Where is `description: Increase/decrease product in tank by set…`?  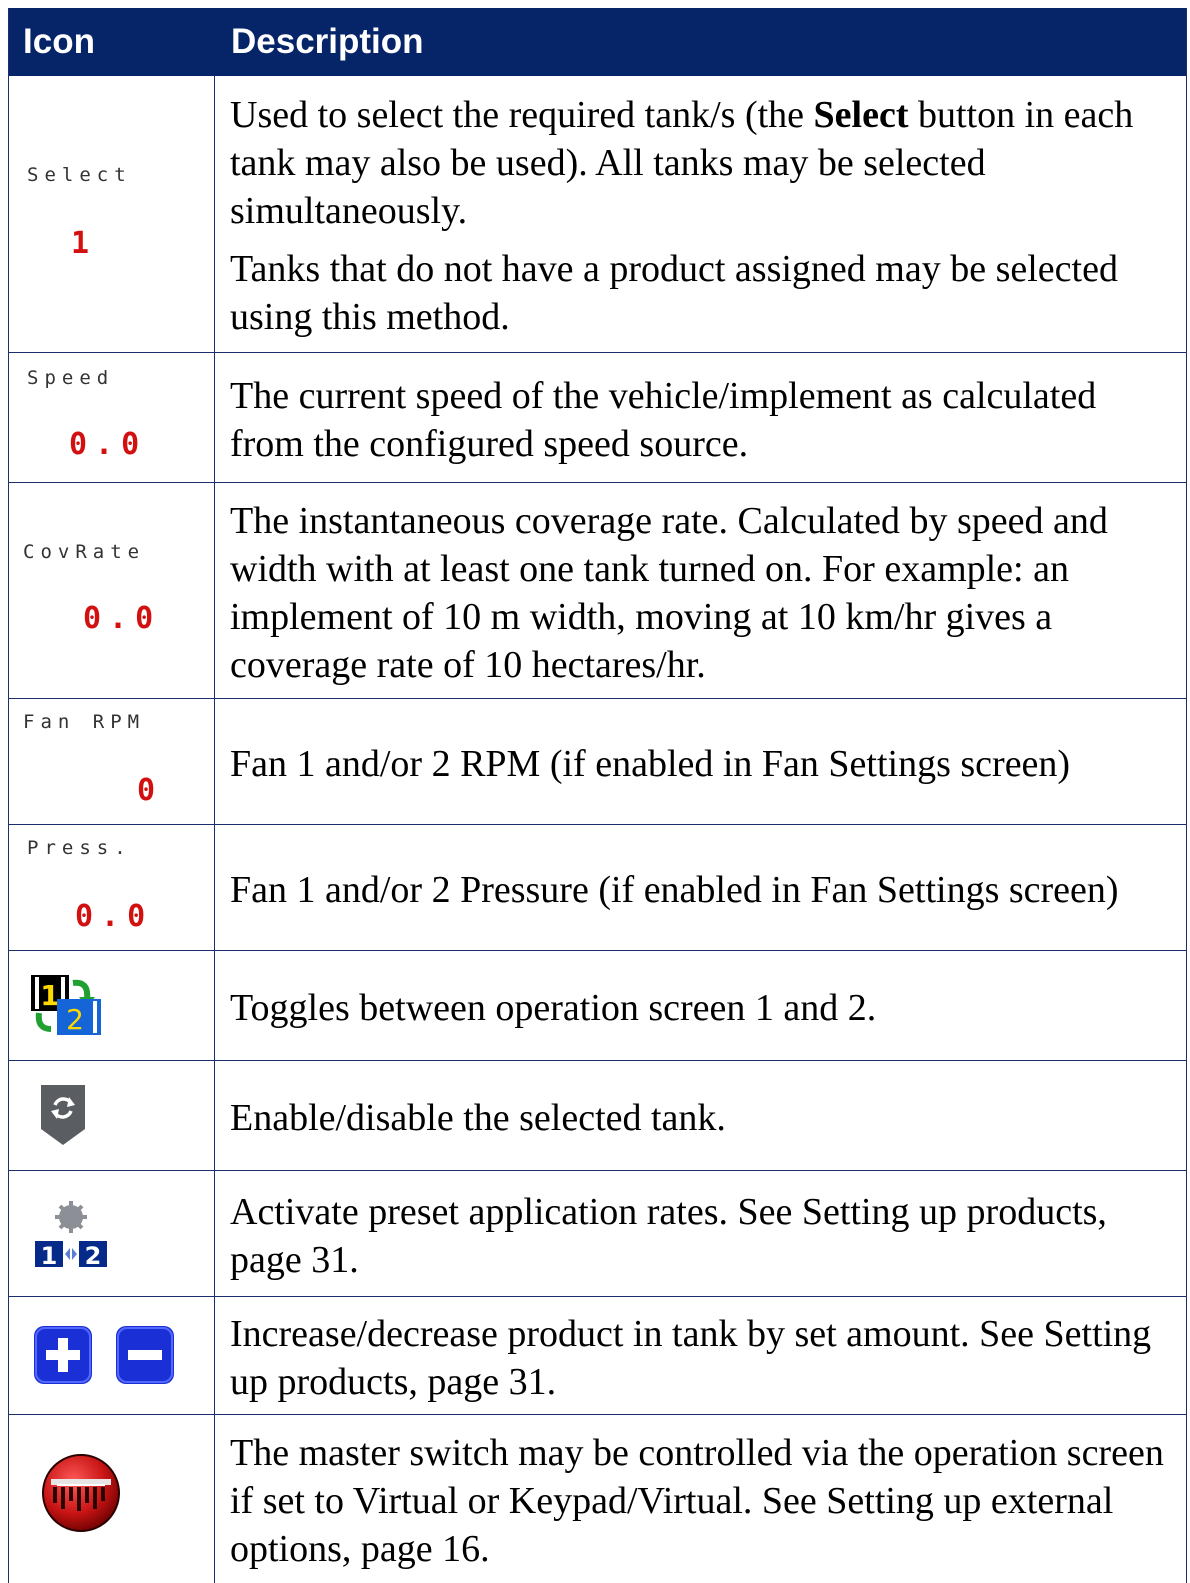
description: Increase/decrease product in tank by set… is located at coordinates (691, 1357).